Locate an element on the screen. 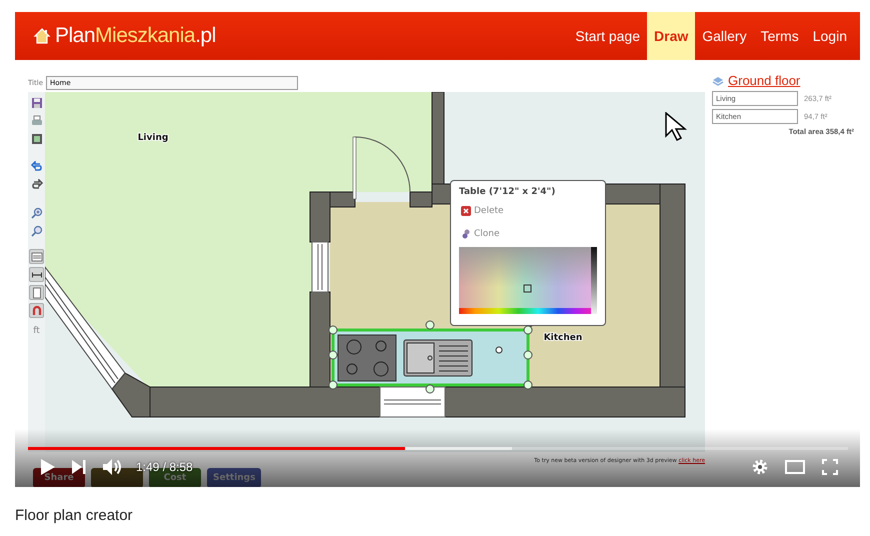 This screenshot has height=536, width=870. menu-item: Delete is located at coordinates (482, 211).